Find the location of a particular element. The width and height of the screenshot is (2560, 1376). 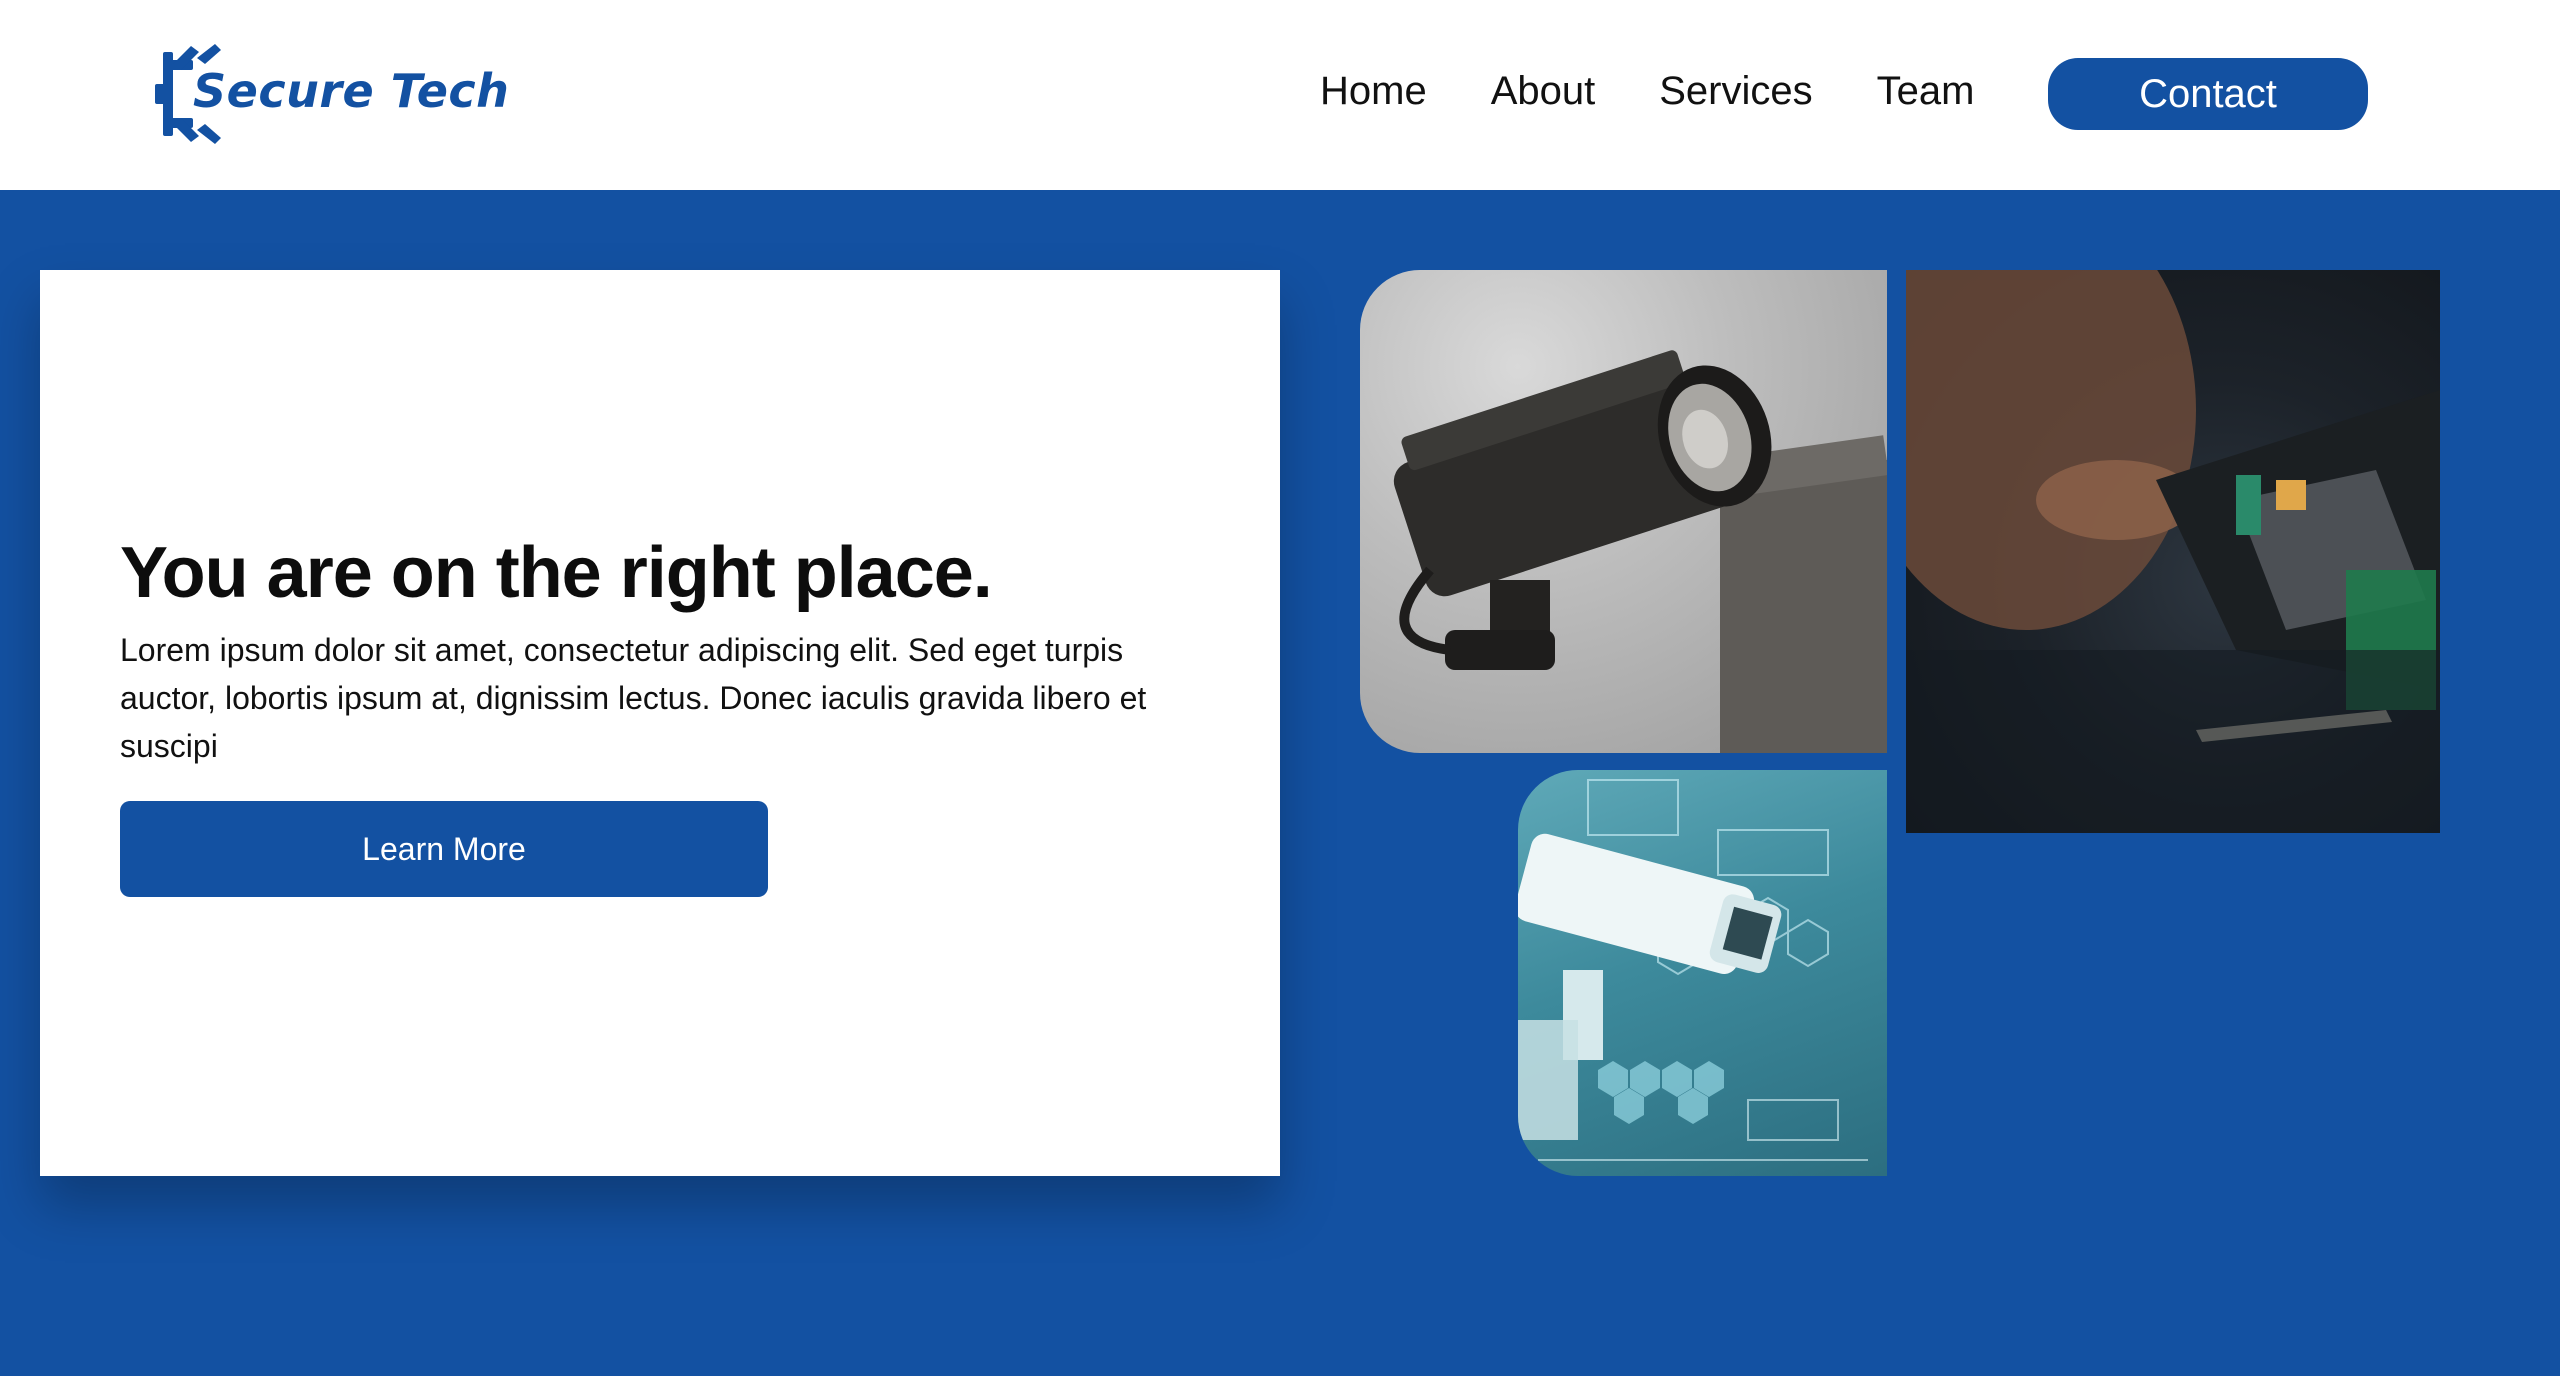

nav-services: Services is located at coordinates (1735, 91).